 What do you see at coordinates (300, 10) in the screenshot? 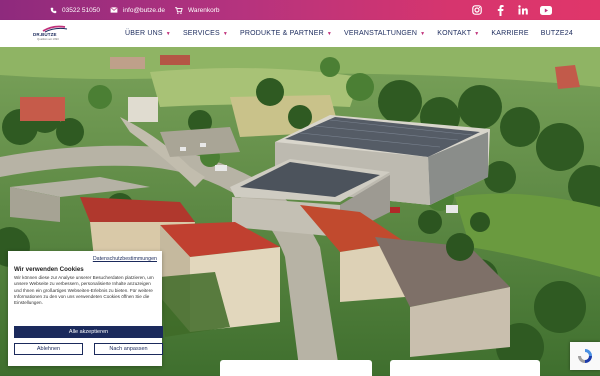
I see `top-contact-bar: 03522 51050 info@butze.de Warenkorb` at bounding box center [300, 10].